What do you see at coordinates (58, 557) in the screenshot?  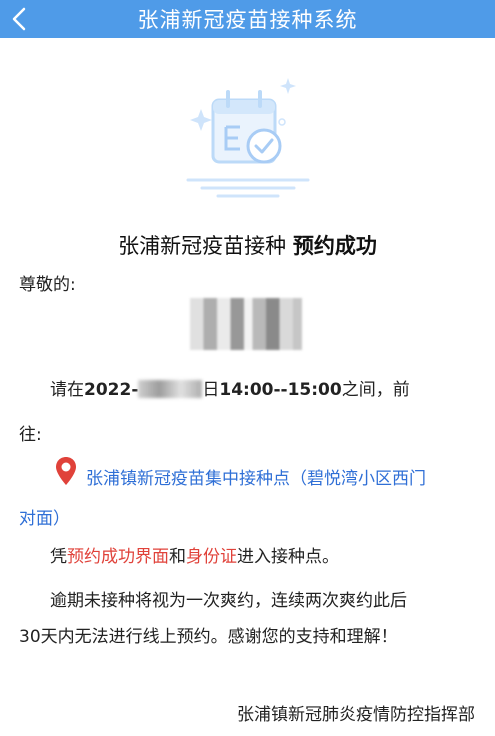 I see `entry-text-1: 凭` at bounding box center [58, 557].